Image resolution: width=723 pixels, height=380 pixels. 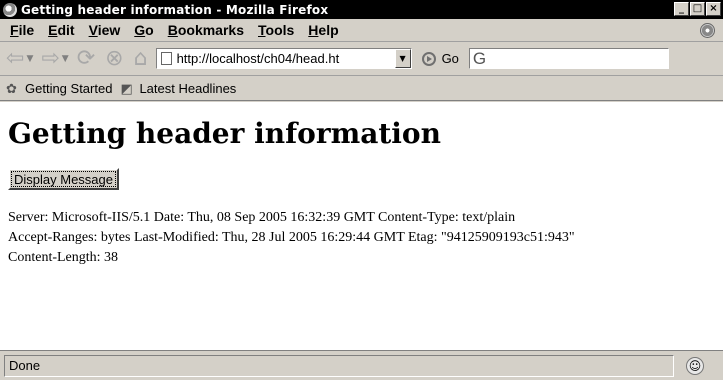 What do you see at coordinates (69, 88) in the screenshot?
I see `bookmark-label: Getting Started` at bounding box center [69, 88].